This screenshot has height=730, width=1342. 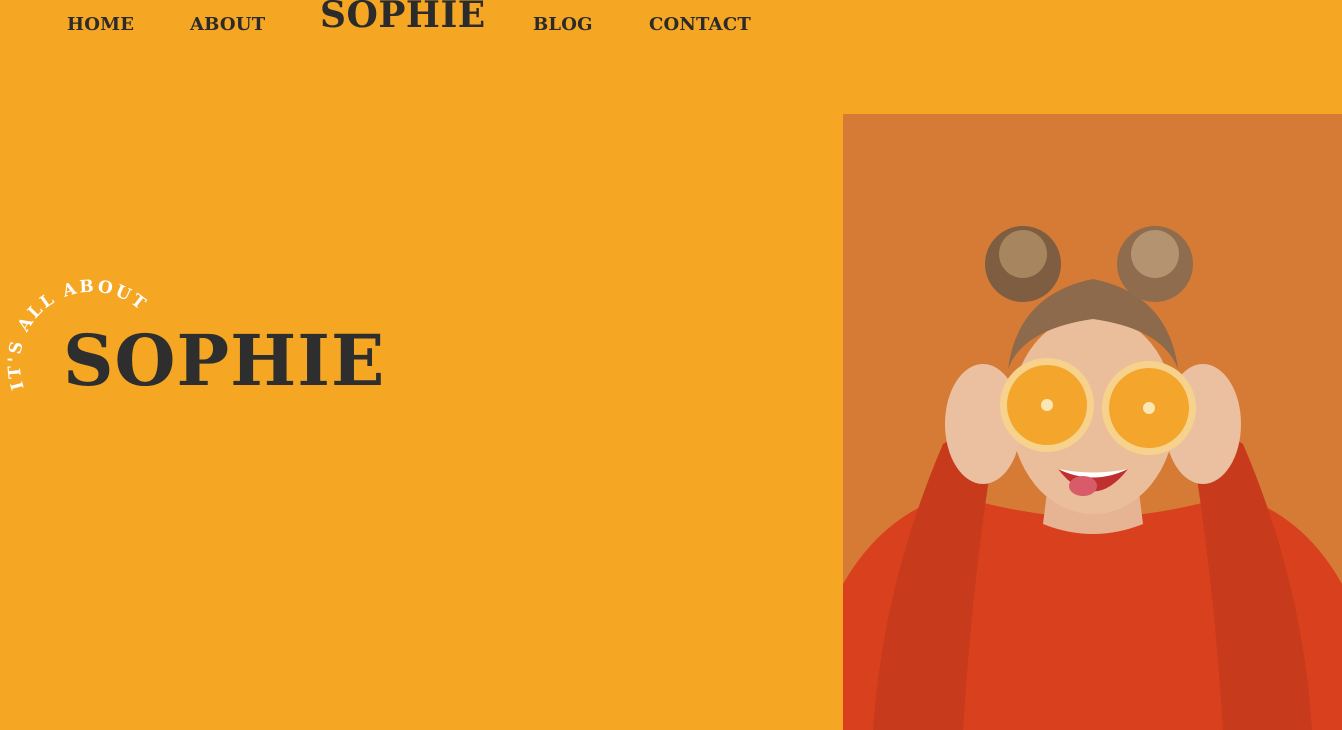 I want to click on nav-blog-link: BLOG, so click(x=563, y=24).